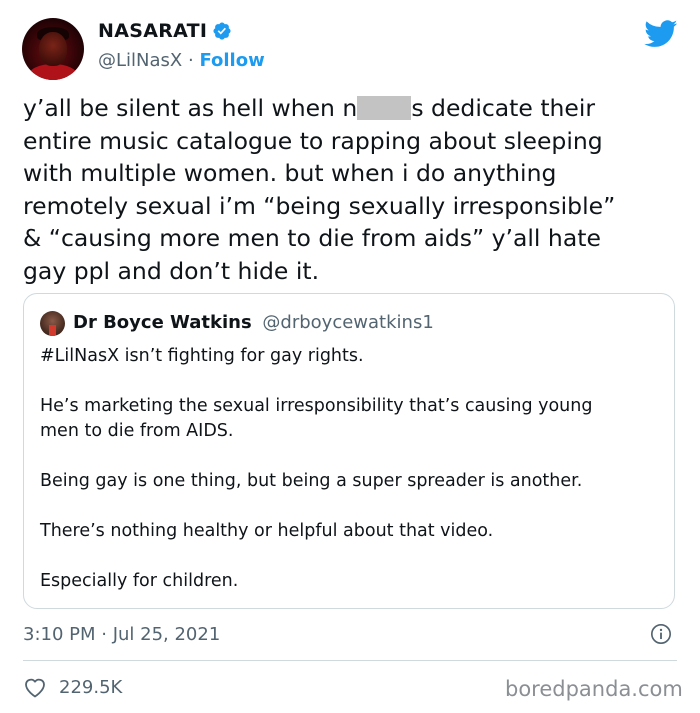 This screenshot has width=700, height=713. What do you see at coordinates (152, 31) in the screenshot?
I see `author-display-name: NASARATI` at bounding box center [152, 31].